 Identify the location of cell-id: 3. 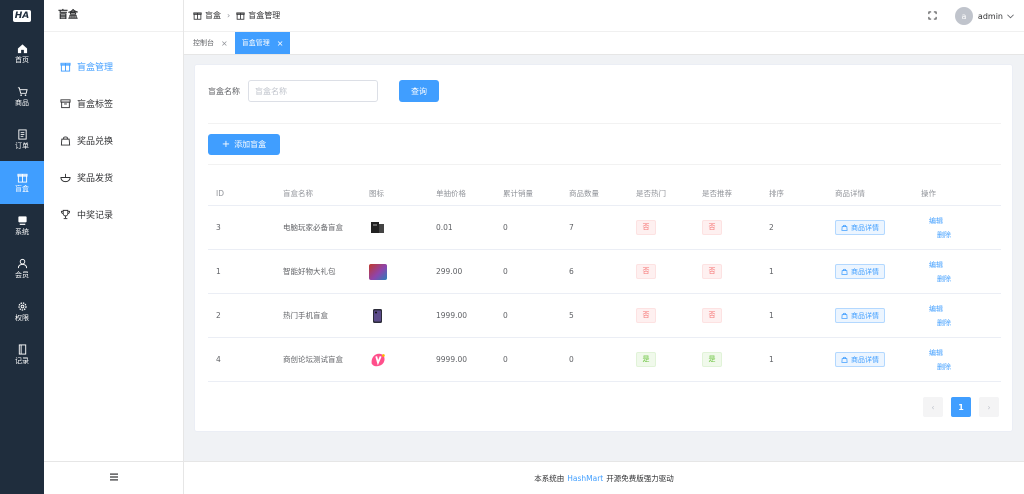
(218, 227).